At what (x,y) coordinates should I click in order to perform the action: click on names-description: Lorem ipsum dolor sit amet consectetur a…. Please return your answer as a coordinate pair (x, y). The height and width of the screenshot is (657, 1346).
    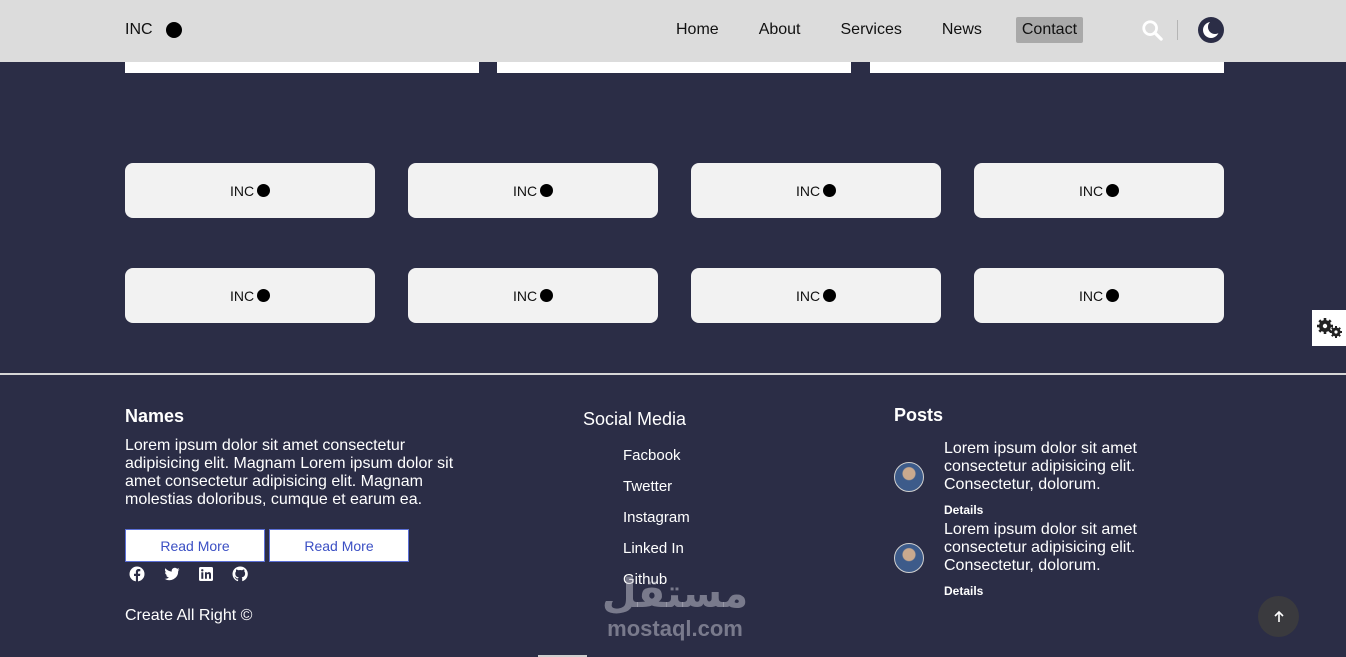
    Looking at the image, I should click on (289, 472).